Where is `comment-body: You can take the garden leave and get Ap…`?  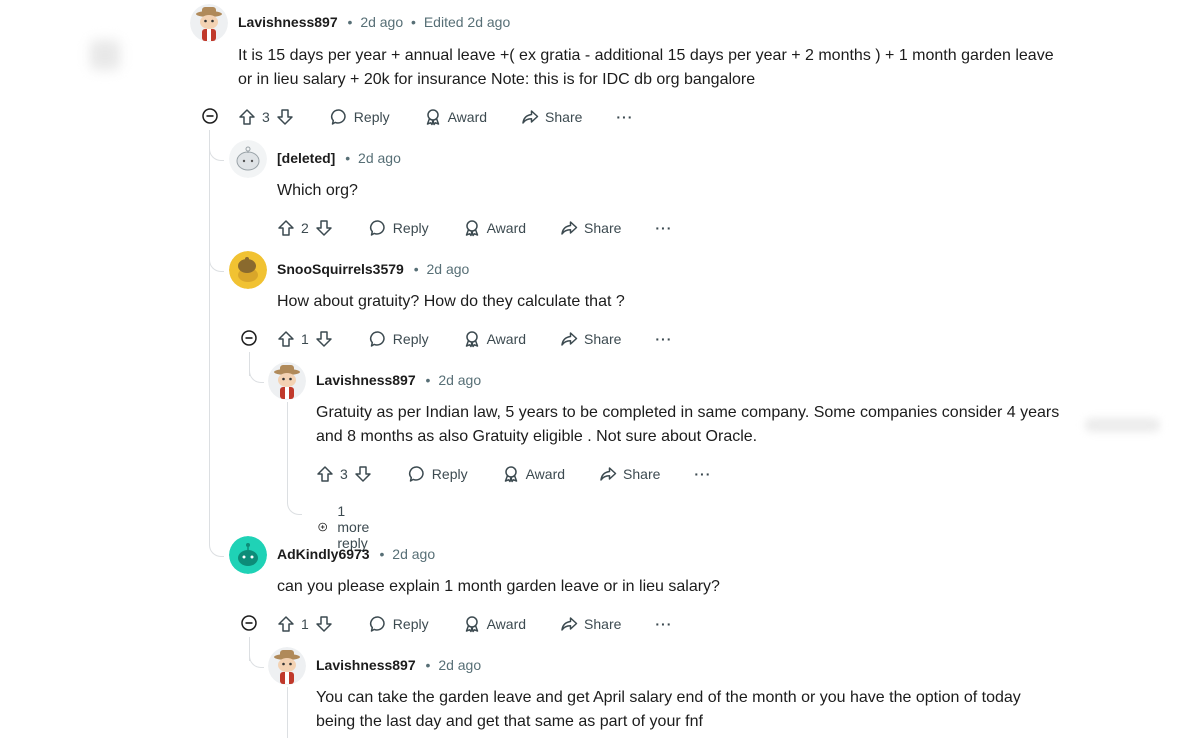 comment-body: You can take the garden leave and get Ap… is located at coordinates (668, 709).